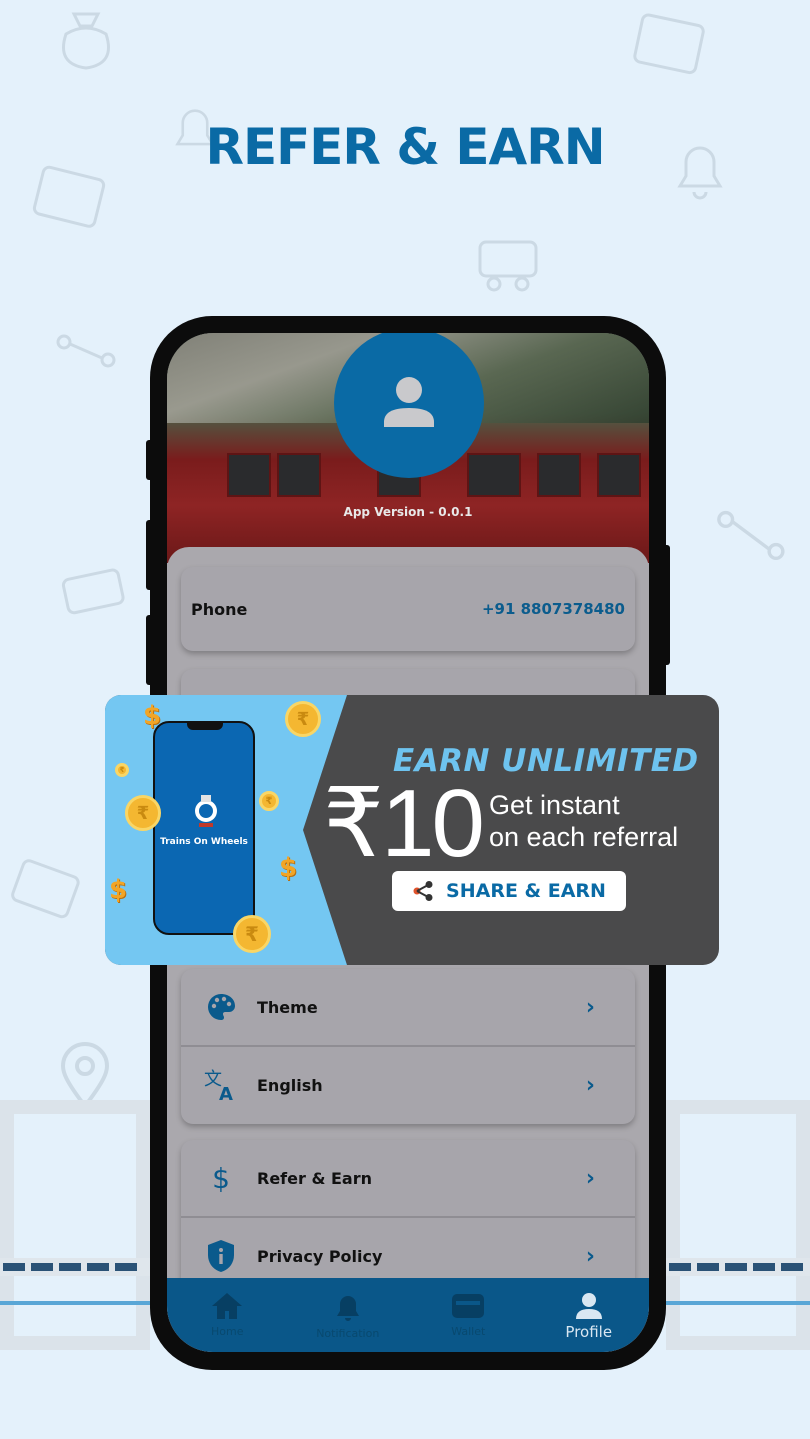 The image size is (810, 1439). I want to click on train-logo-icon, so click(206, 811).